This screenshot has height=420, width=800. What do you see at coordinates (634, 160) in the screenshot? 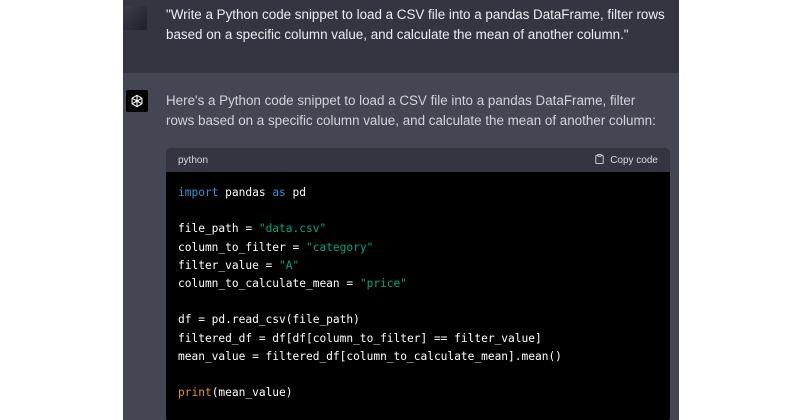
I see `copy-code-label: Copy code` at bounding box center [634, 160].